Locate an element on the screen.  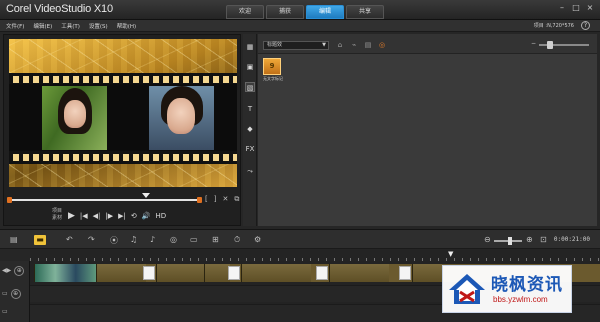
library-thumbnail: 9 无文字标记 is located at coordinates (273, 71).